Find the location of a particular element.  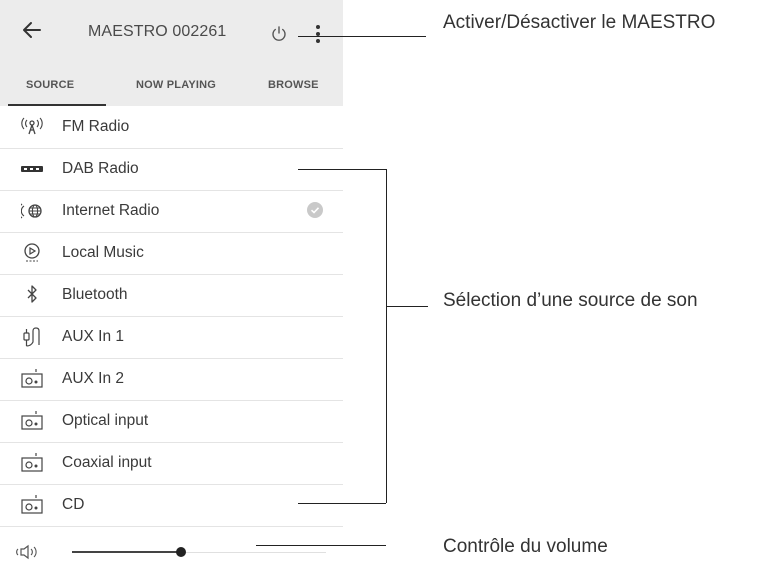

tab-bar: SOURCE NOW PLAYING BROWSE is located at coordinates (171, 88).